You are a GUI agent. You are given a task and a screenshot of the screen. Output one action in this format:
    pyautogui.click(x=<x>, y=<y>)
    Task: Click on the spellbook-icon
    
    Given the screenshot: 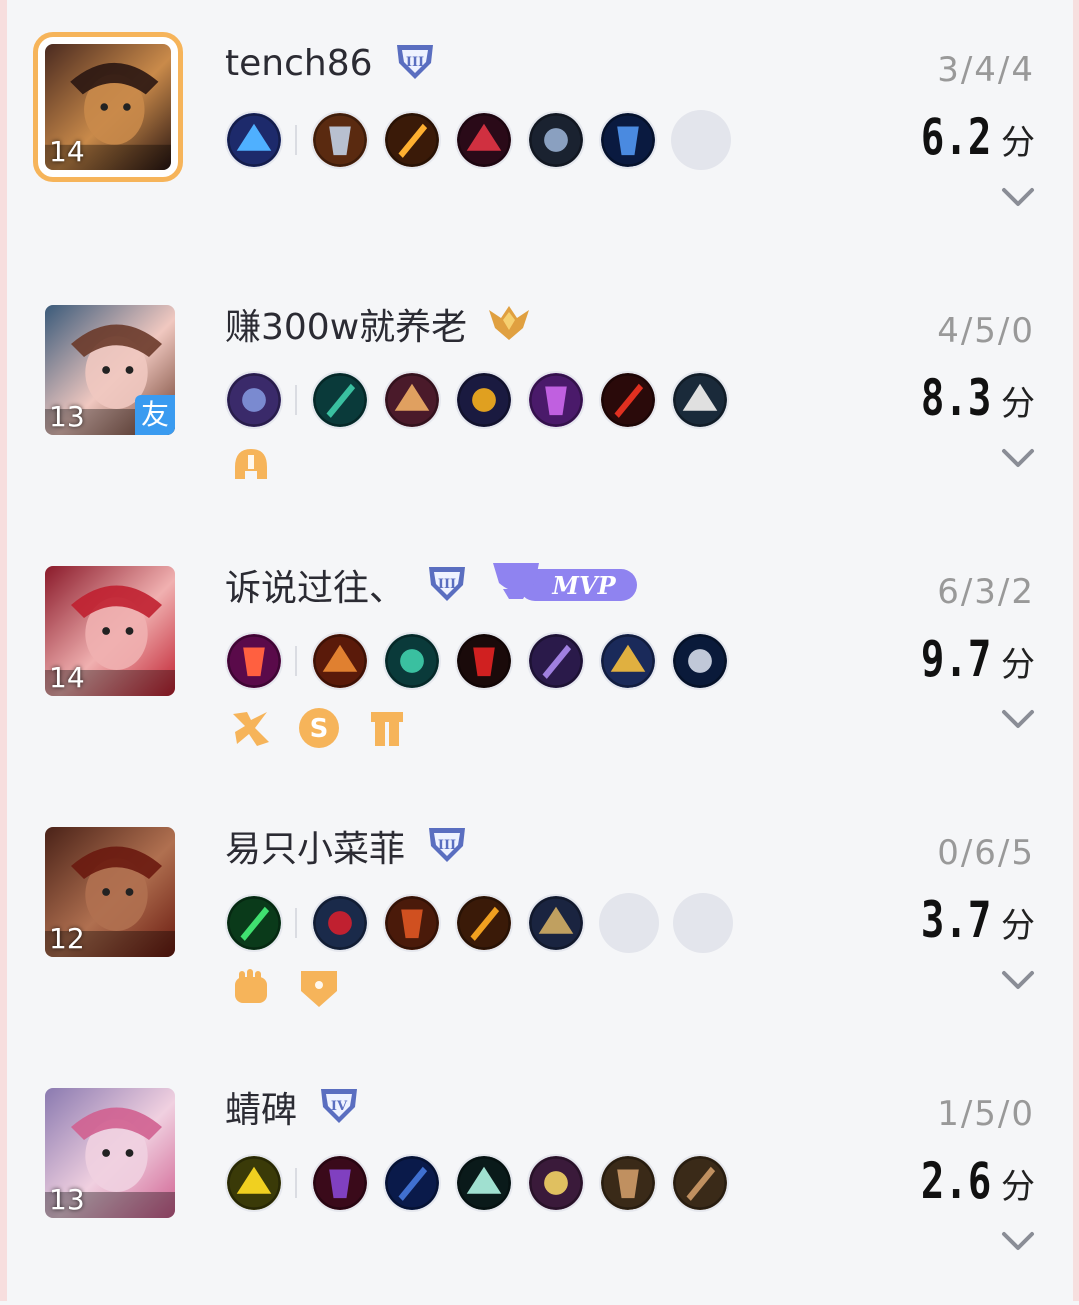 What is the action you would take?
    pyautogui.click(x=556, y=1183)
    